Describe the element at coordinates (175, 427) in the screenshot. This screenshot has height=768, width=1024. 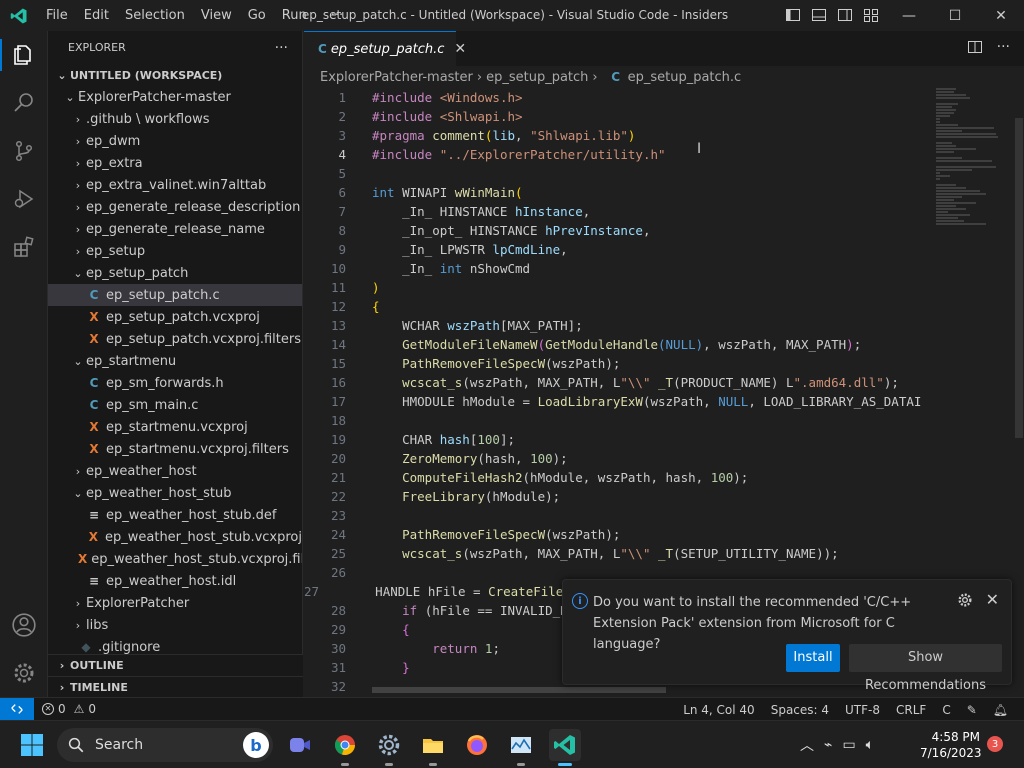
I see `tree-item: Xep_startmenu.vcxproj` at that location.